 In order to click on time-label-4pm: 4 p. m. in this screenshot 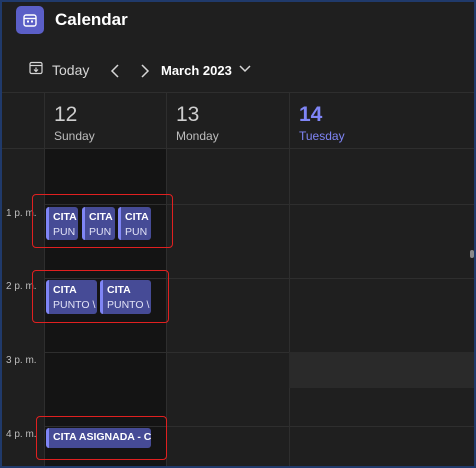, I will do `click(21, 434)`.